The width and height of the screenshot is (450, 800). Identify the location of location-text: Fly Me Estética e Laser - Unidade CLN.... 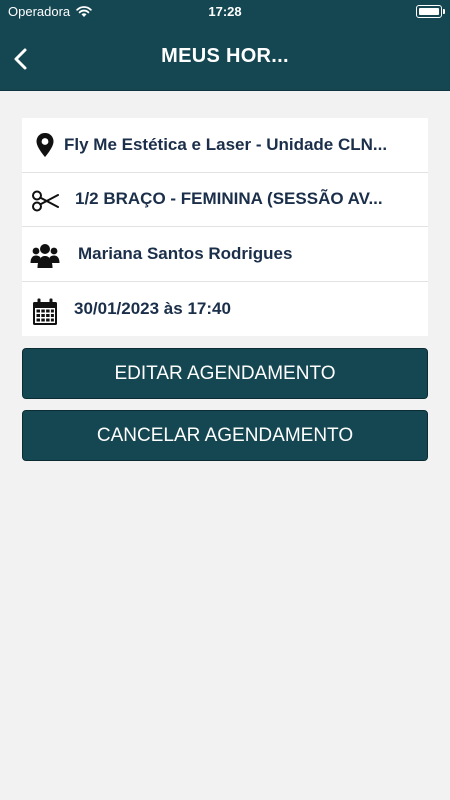
(226, 144).